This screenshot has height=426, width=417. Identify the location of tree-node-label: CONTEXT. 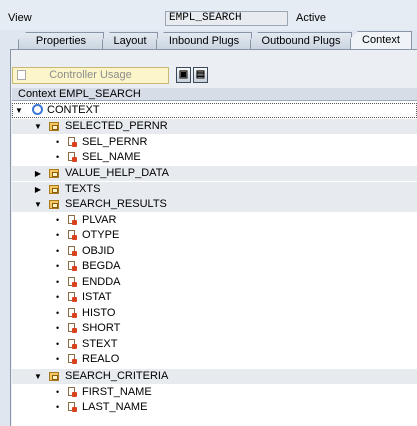
(73, 110).